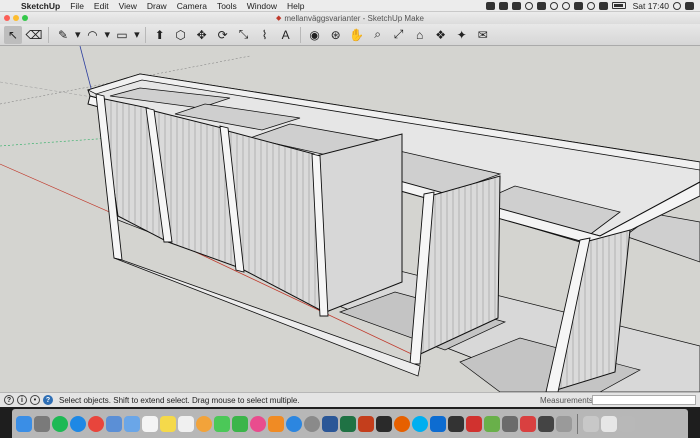  Describe the element at coordinates (48, 400) in the screenshot. I see `instructor-icon: ?` at that location.